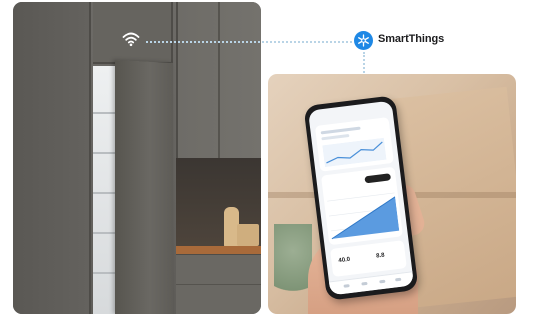  I want to click on fridge-interior, so click(105, 190).